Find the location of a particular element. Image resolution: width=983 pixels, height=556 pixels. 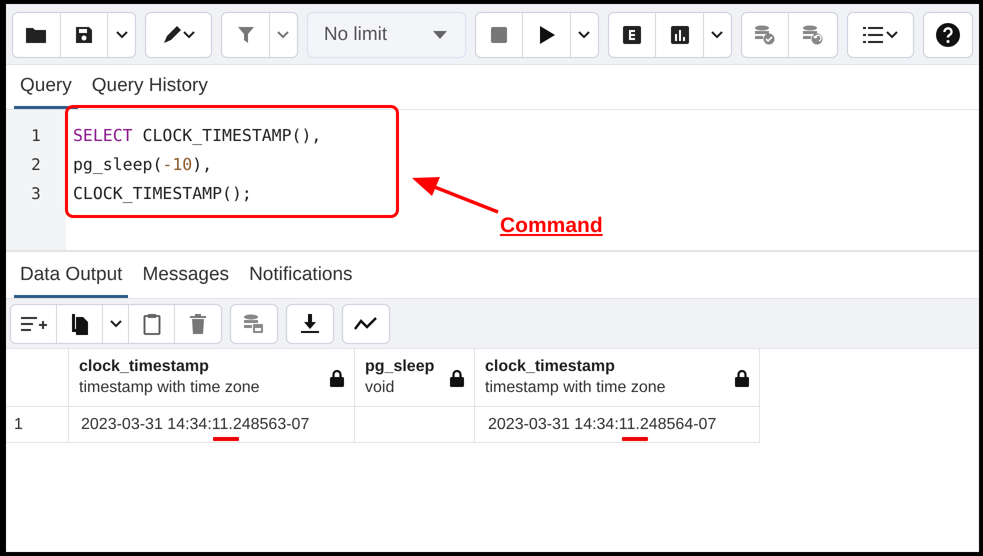

add-row-icon is located at coordinates (34, 324).